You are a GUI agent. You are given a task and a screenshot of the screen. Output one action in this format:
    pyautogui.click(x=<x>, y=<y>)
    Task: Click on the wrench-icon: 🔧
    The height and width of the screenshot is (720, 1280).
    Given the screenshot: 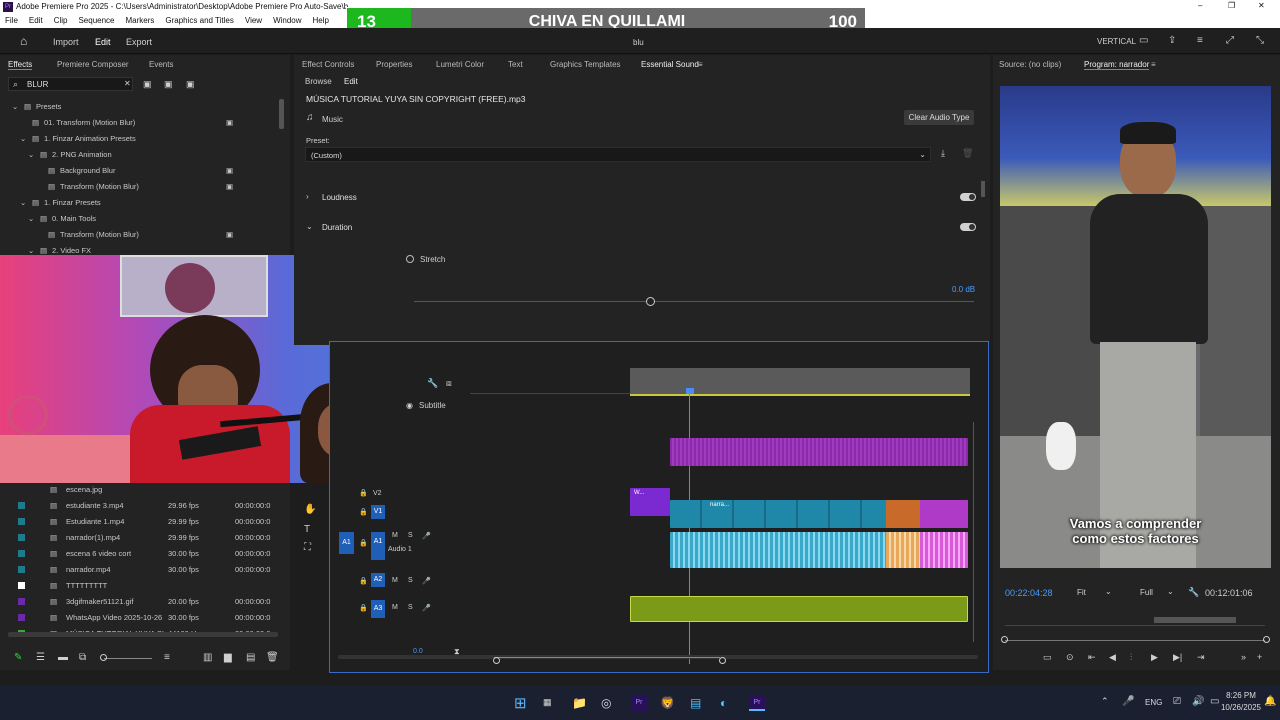 What is the action you would take?
    pyautogui.click(x=432, y=383)
    